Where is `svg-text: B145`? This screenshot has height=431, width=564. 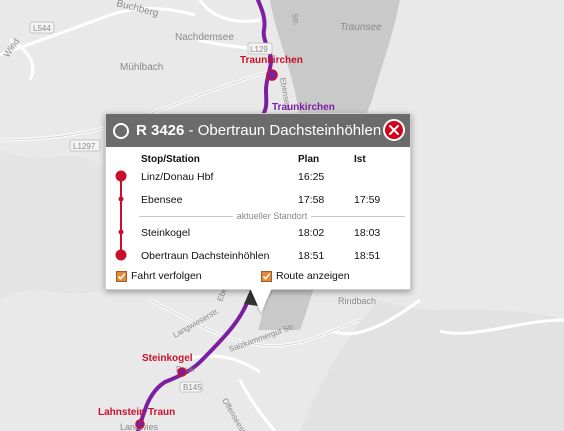 svg-text: B145 is located at coordinates (192, 387).